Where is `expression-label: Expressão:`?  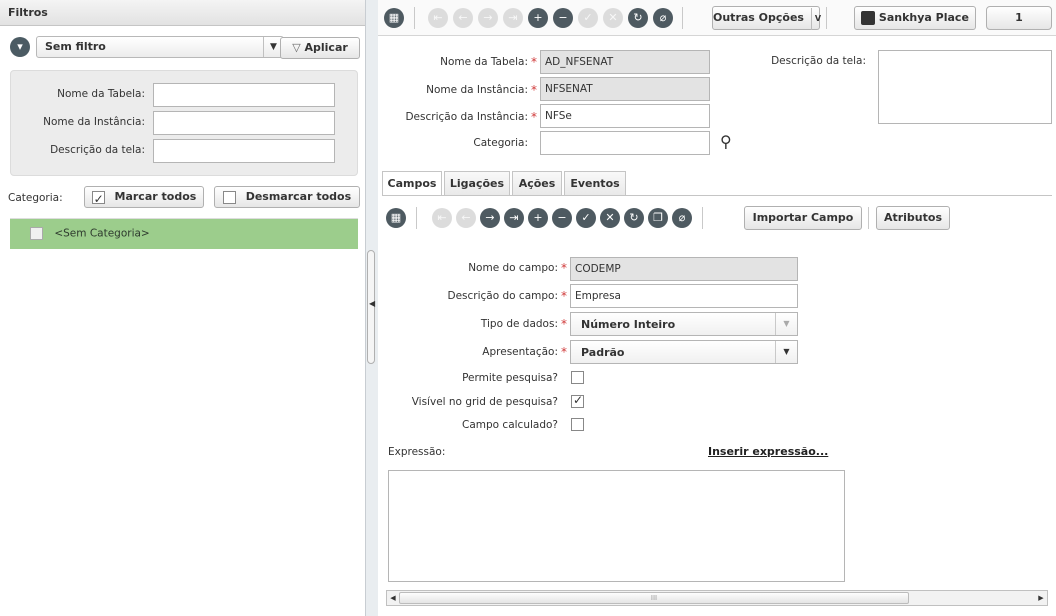
expression-label: Expressão: is located at coordinates (417, 452).